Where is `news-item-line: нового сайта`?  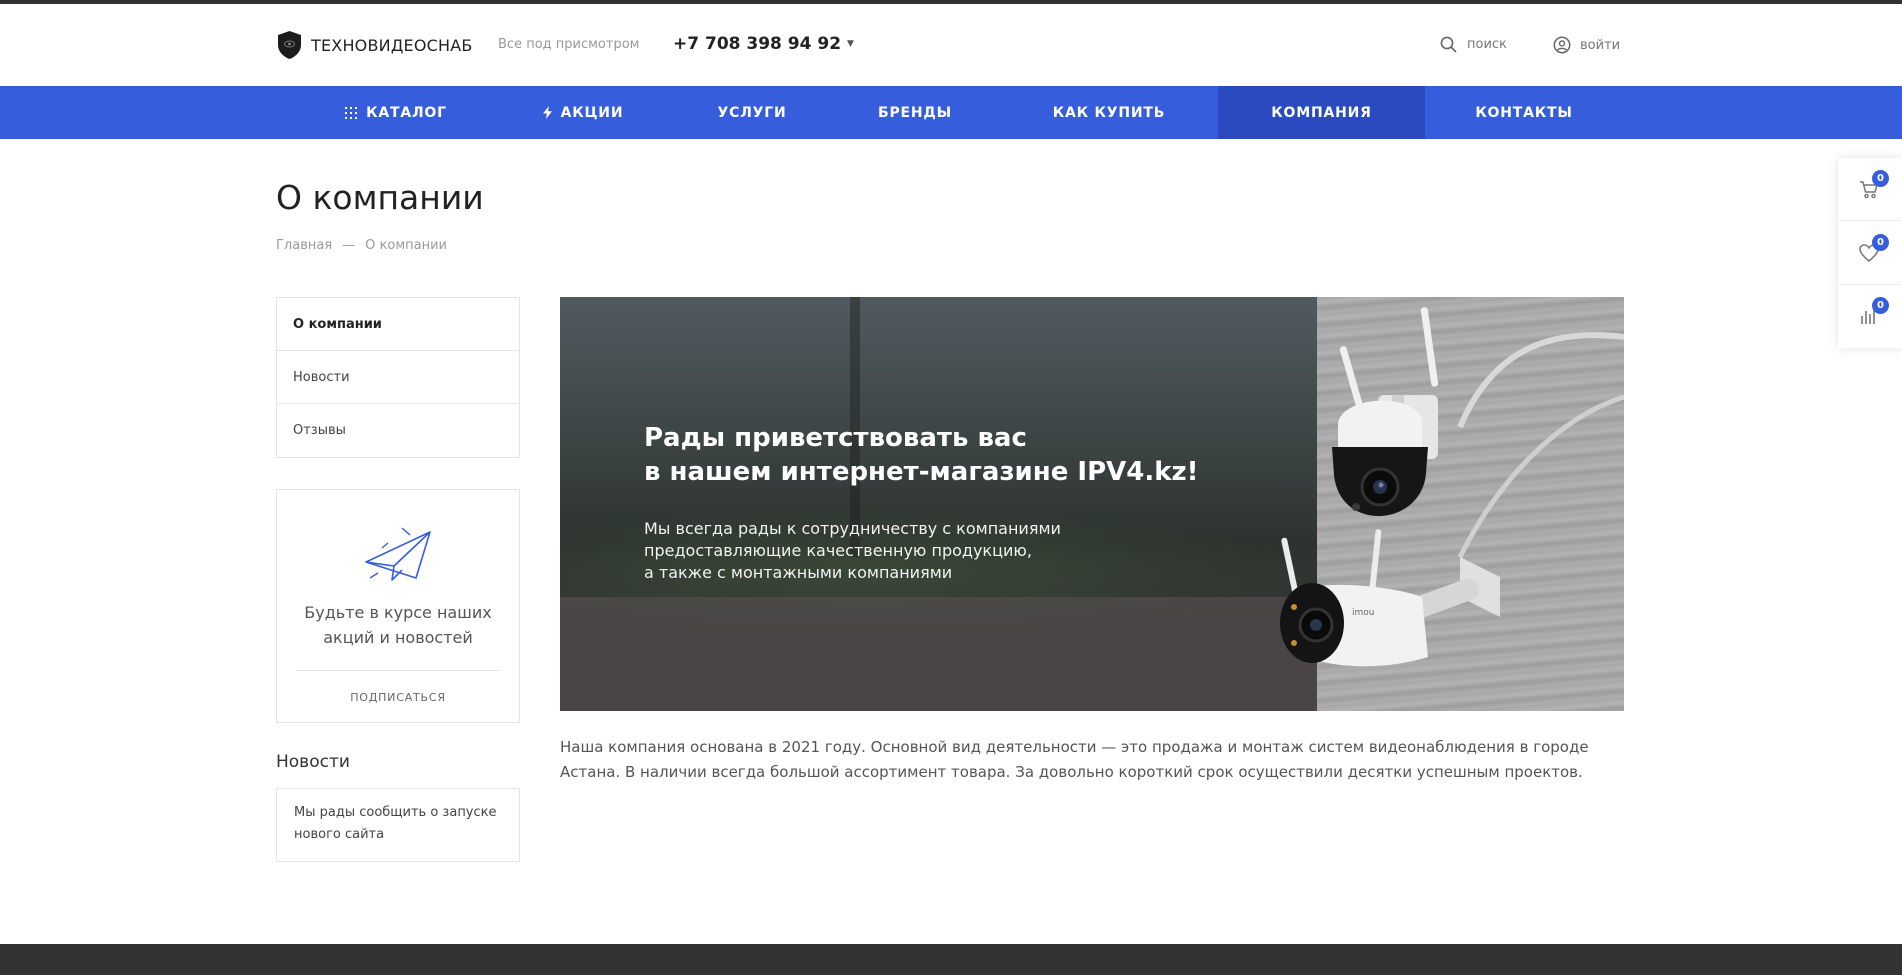
news-item-line: нового сайта is located at coordinates (339, 834).